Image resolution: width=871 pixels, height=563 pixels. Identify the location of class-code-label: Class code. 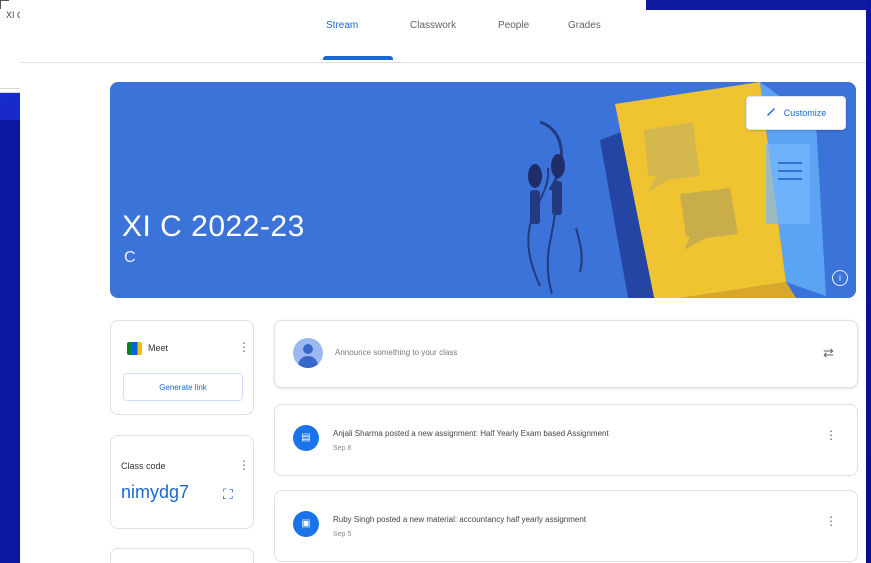
(143, 466).